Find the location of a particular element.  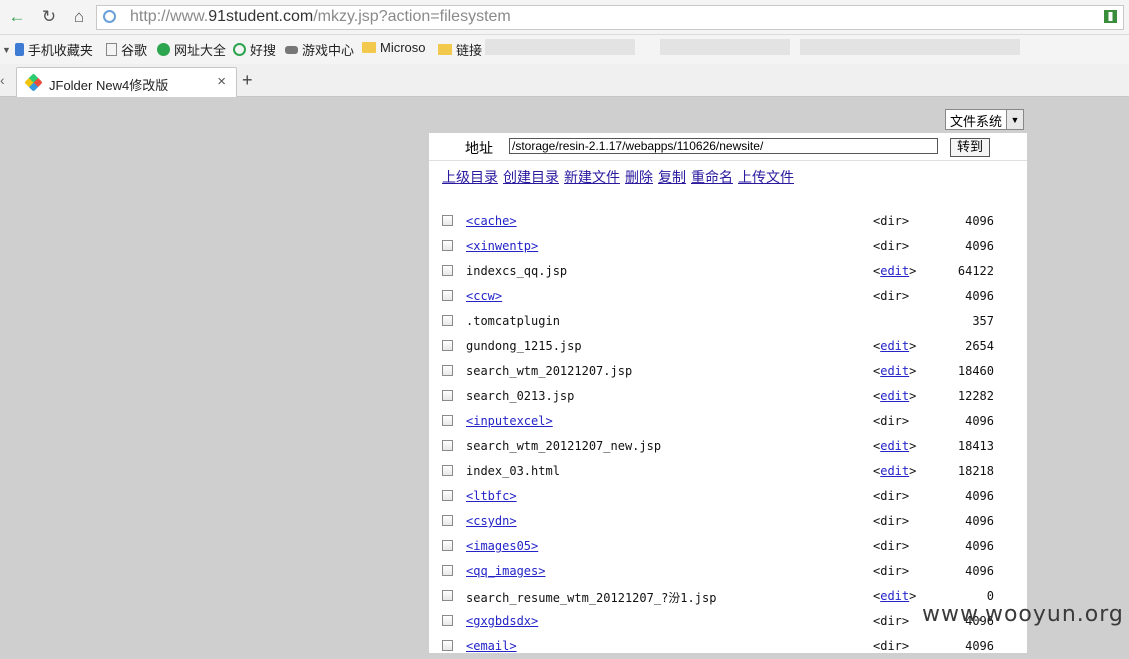

globe-icon is located at coordinates (109, 16).